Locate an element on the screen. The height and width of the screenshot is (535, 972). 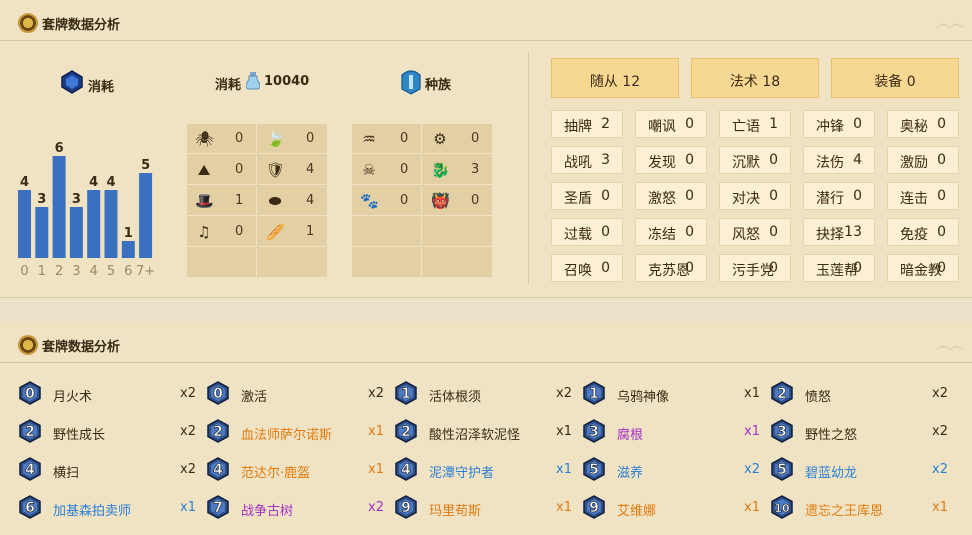
mechanic-label: 玉莲帮 is located at coordinates (837, 271).